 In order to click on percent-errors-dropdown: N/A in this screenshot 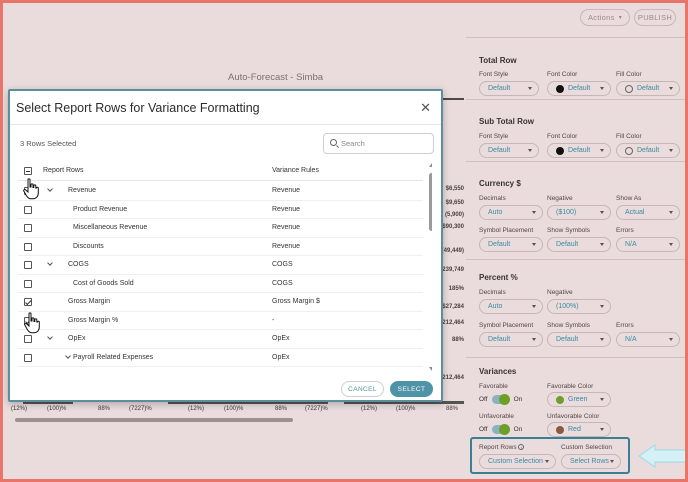, I will do `click(648, 339)`.